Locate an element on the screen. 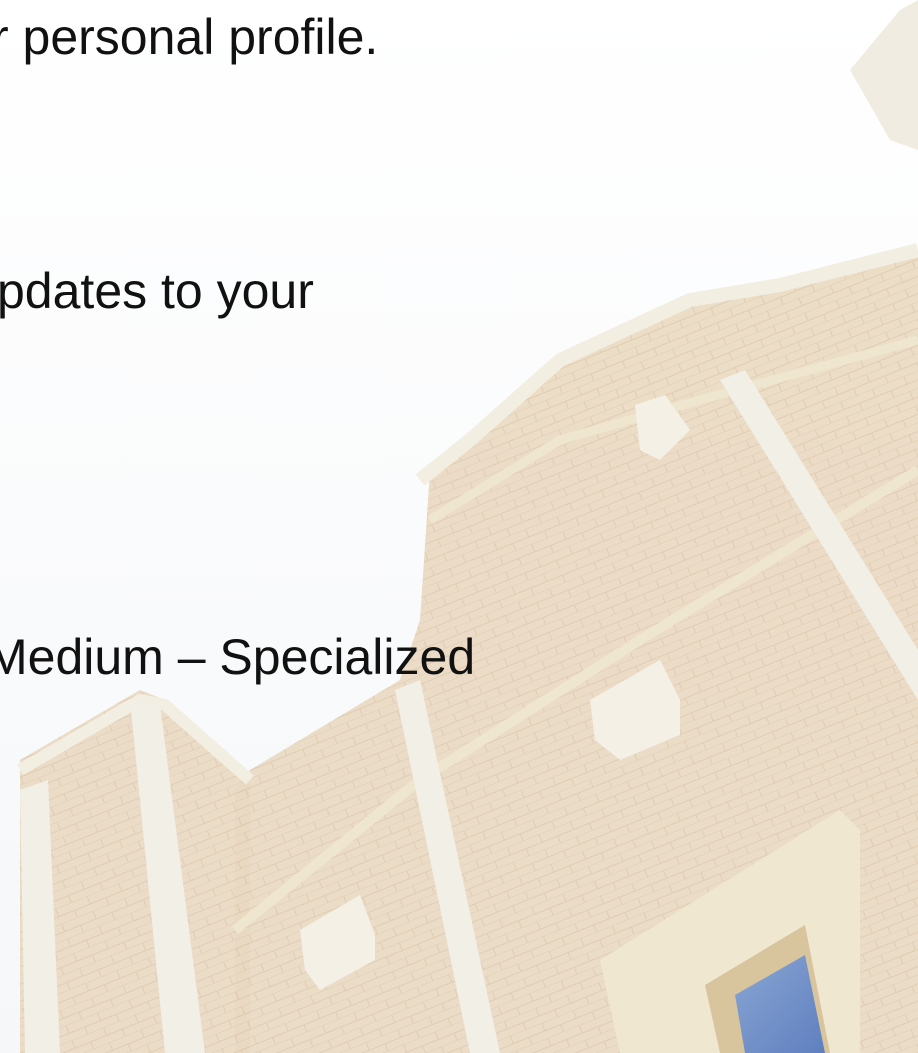  slide-text-line-1: r personal profile. is located at coordinates (189, 37).